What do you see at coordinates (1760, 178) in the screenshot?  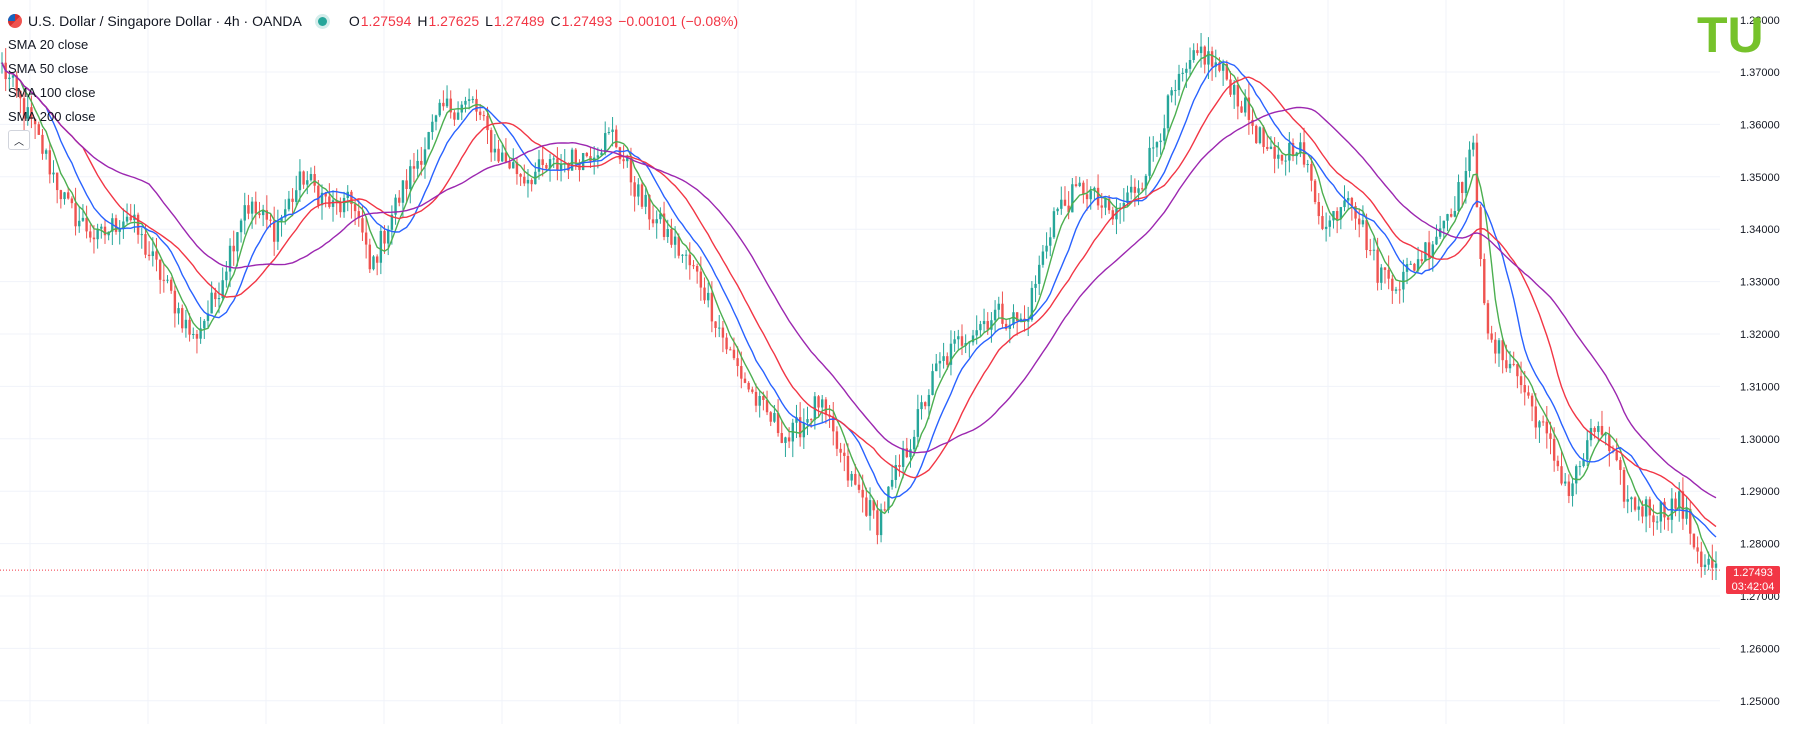 I see `price-tick-label: 1.35000` at bounding box center [1760, 178].